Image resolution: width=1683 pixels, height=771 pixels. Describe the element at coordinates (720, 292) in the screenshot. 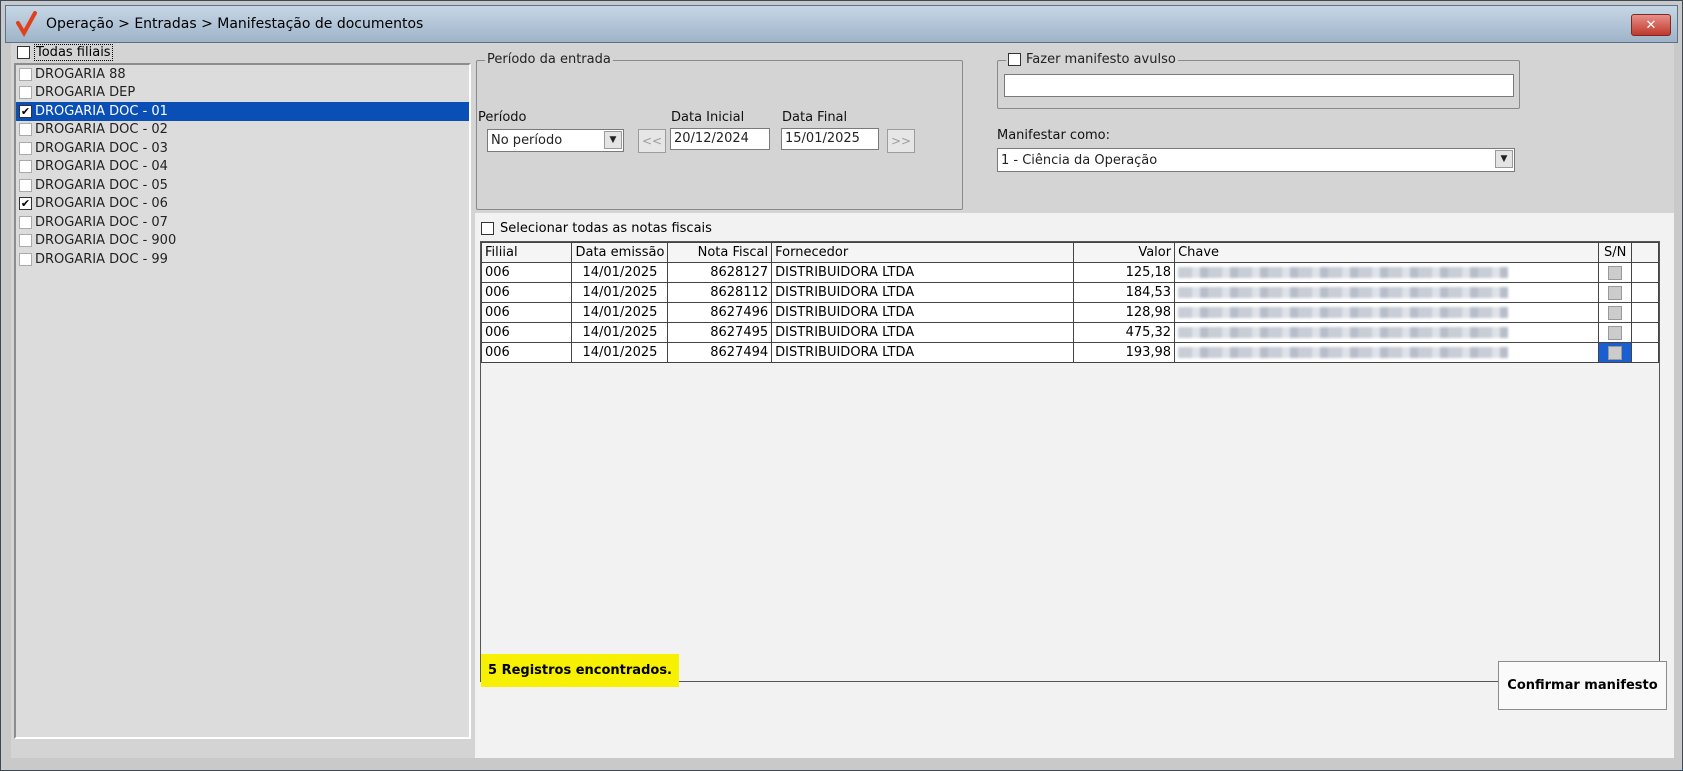

I see `cell-nota-fiscal: 8628112` at that location.